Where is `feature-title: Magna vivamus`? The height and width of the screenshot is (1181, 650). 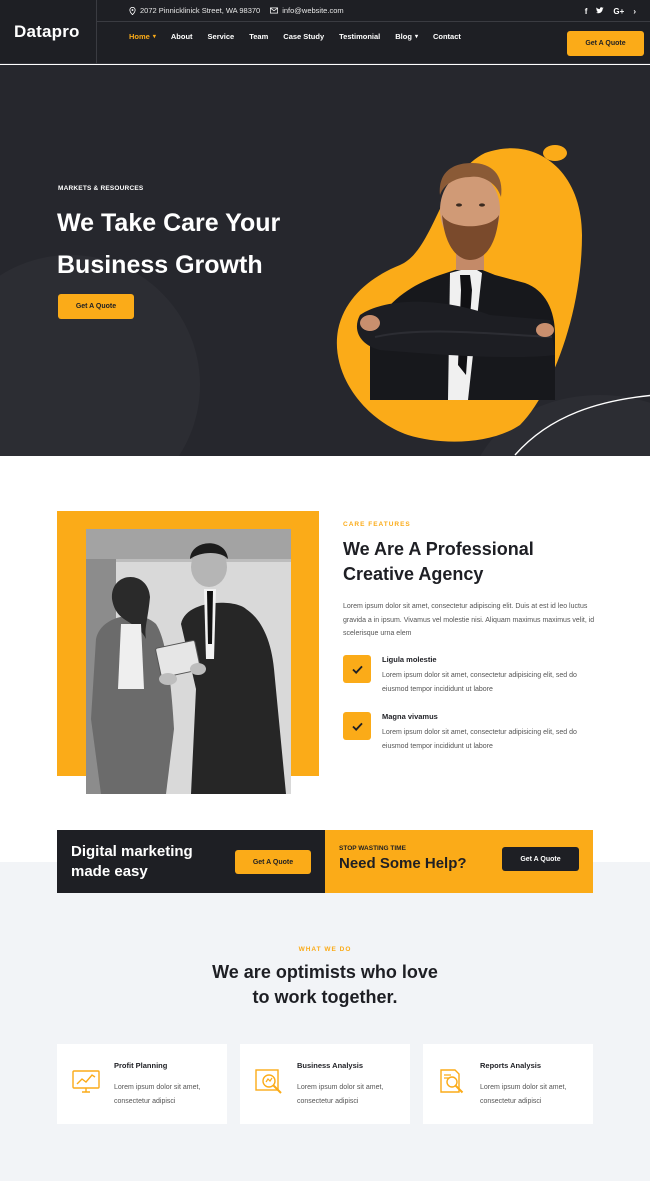
feature-title: Magna vivamus is located at coordinates (410, 716).